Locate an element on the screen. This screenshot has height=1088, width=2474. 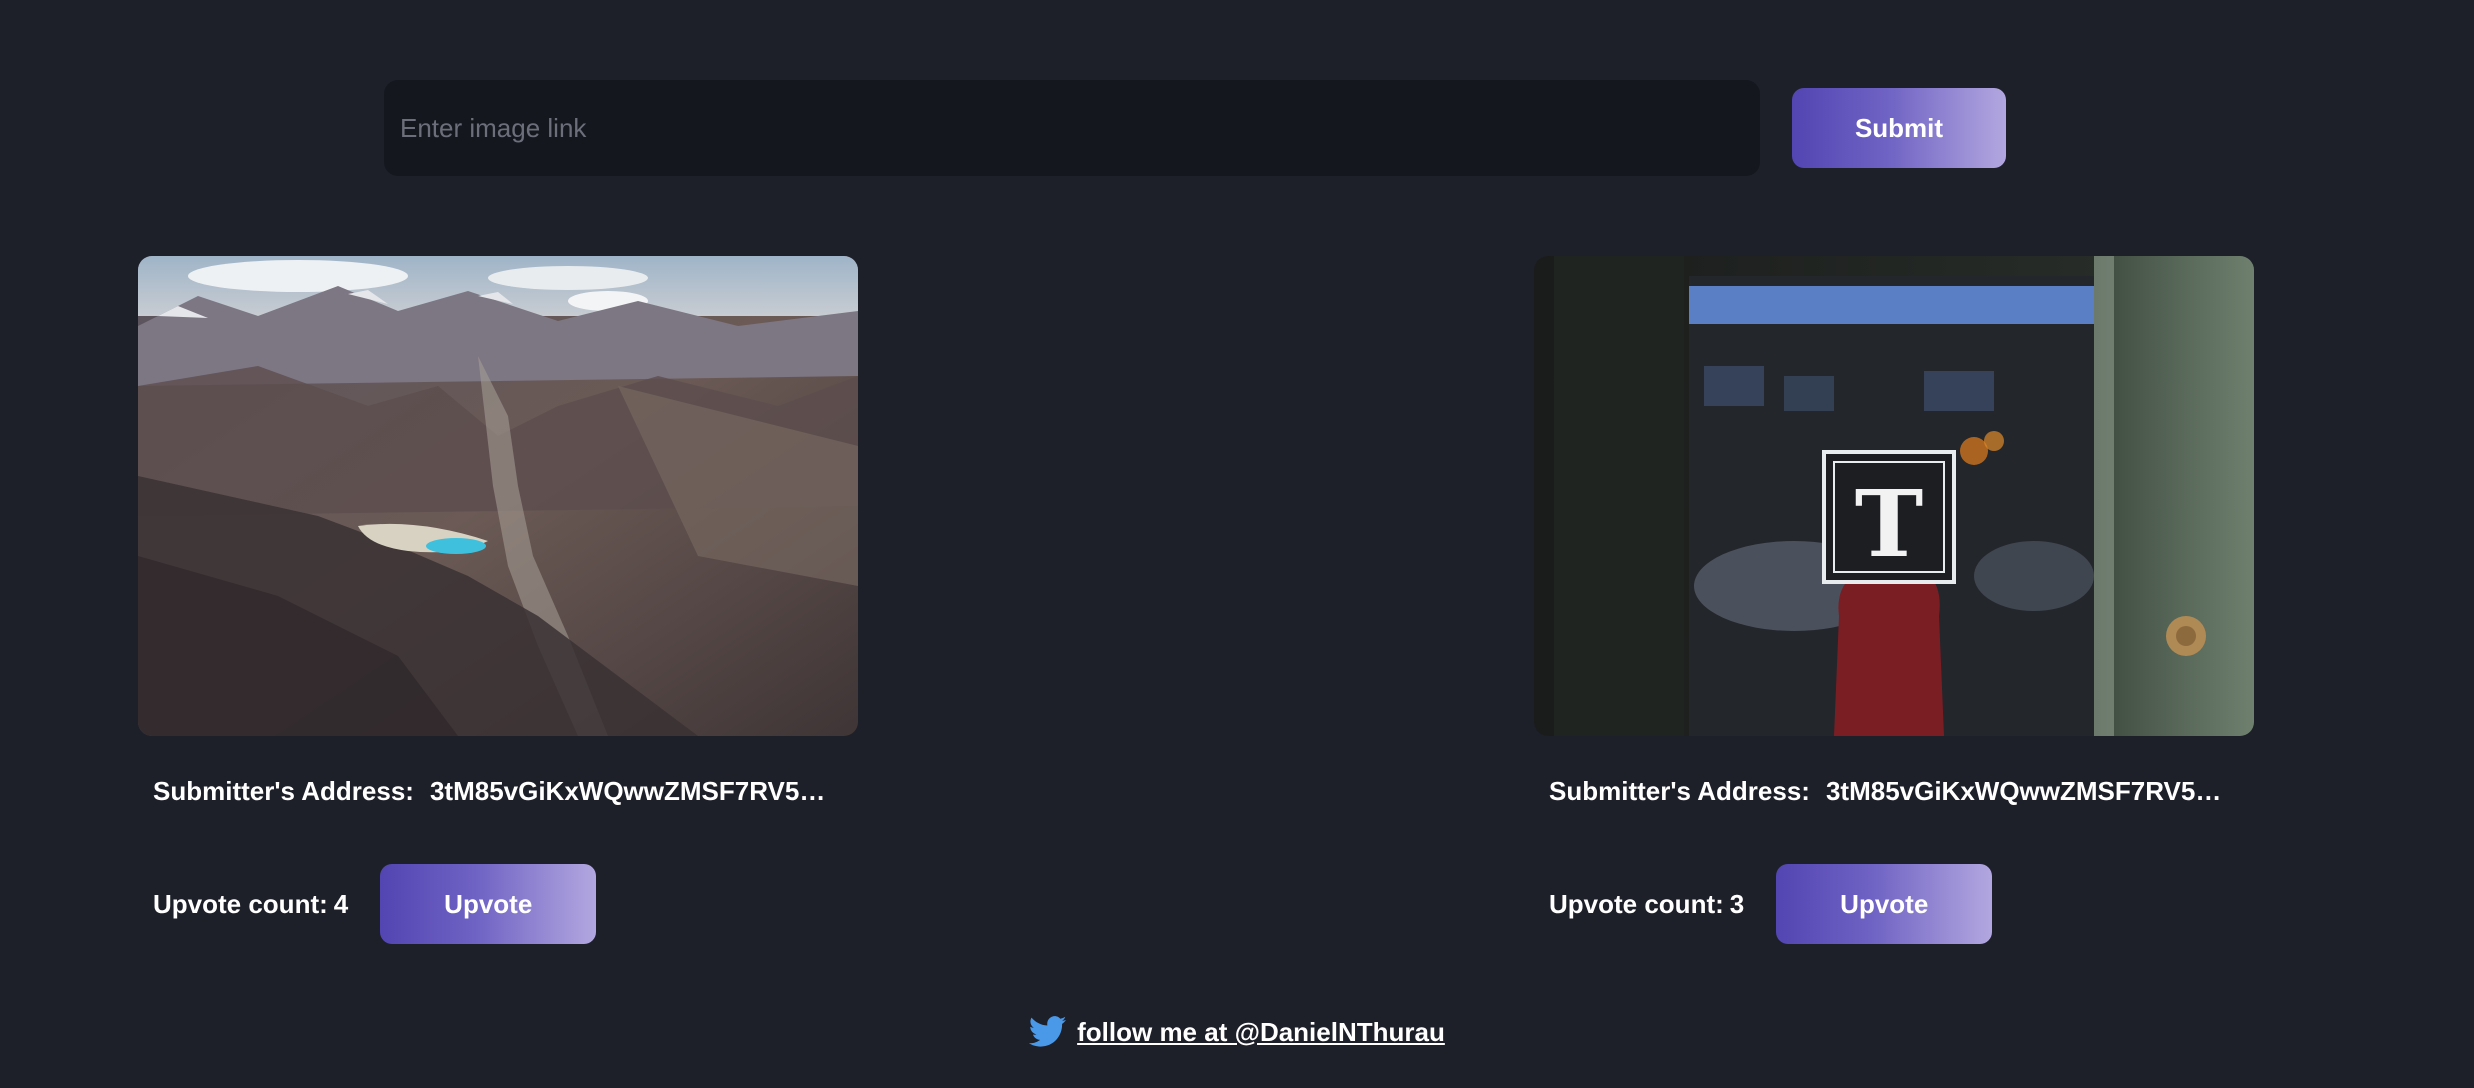
footer: follow me at @DanielNThurau is located at coordinates (1237, 1032).